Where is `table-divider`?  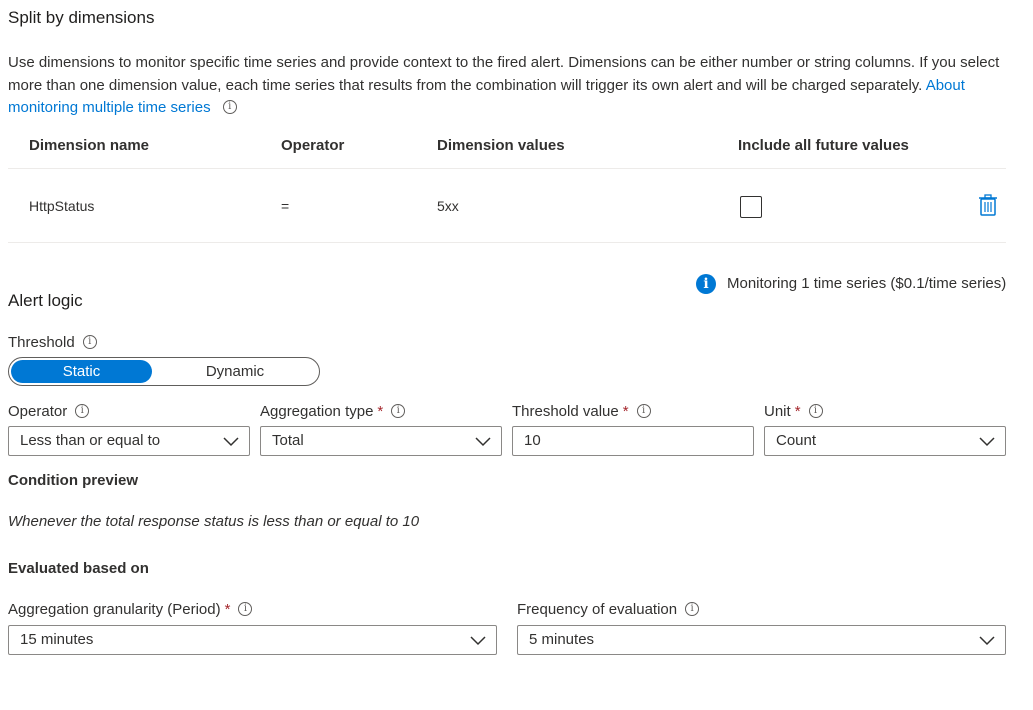 table-divider is located at coordinates (507, 168).